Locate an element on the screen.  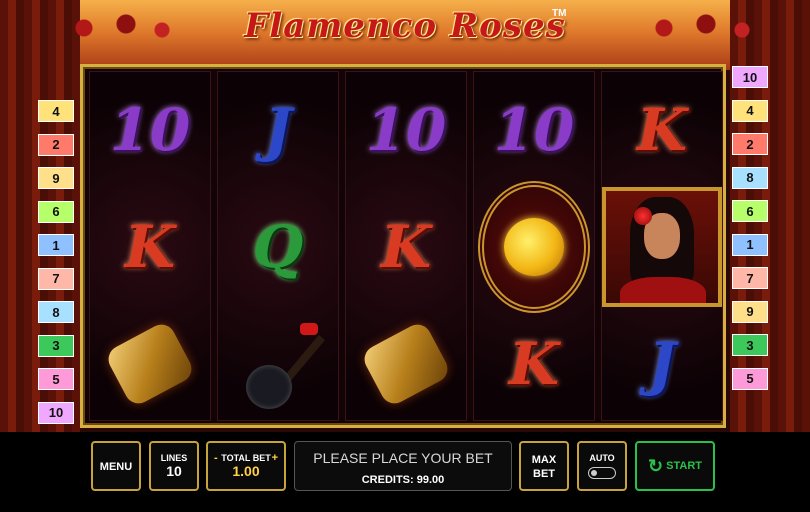
bet-decrease-button: - is located at coordinates (216, 458).